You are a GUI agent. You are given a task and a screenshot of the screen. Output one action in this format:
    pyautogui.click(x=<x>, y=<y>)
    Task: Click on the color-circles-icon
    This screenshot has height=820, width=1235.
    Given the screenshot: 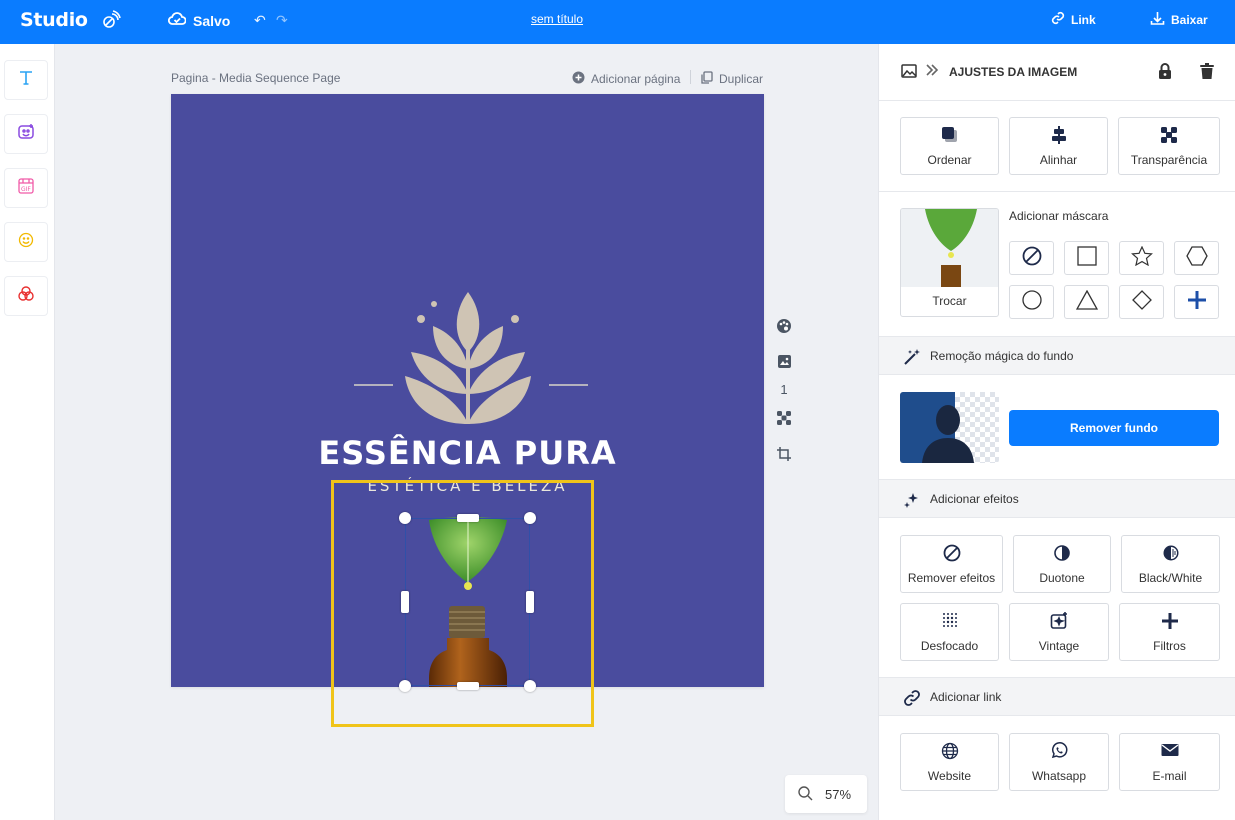 What is the action you would take?
    pyautogui.click(x=26, y=296)
    